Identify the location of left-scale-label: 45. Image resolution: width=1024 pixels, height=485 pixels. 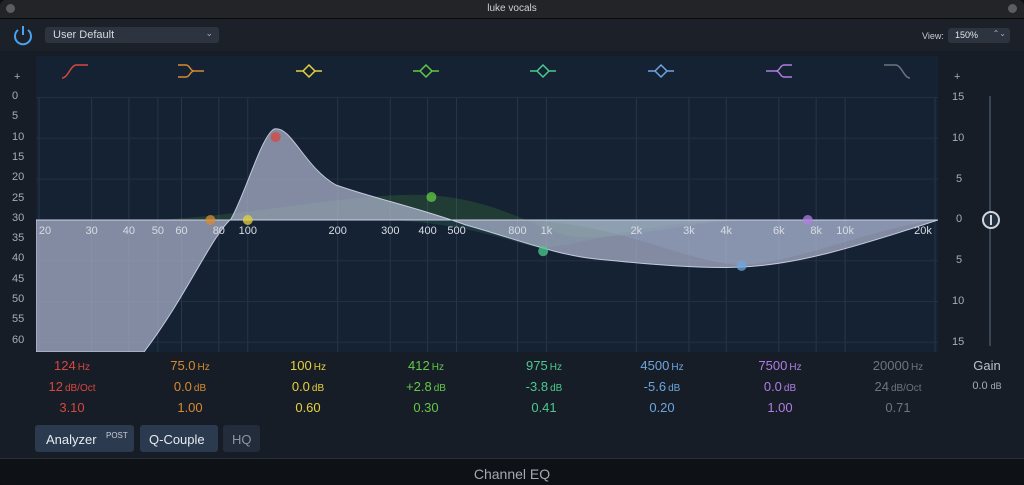
(18, 278).